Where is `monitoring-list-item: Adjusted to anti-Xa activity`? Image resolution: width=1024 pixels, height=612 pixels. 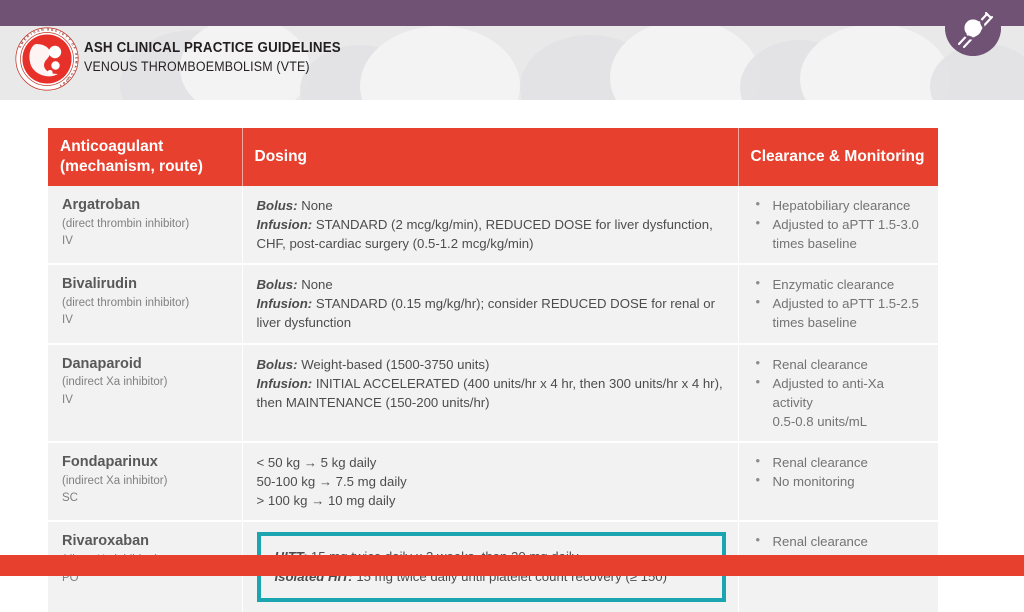 monitoring-list-item: Adjusted to anti-Xa activity is located at coordinates (840, 392).